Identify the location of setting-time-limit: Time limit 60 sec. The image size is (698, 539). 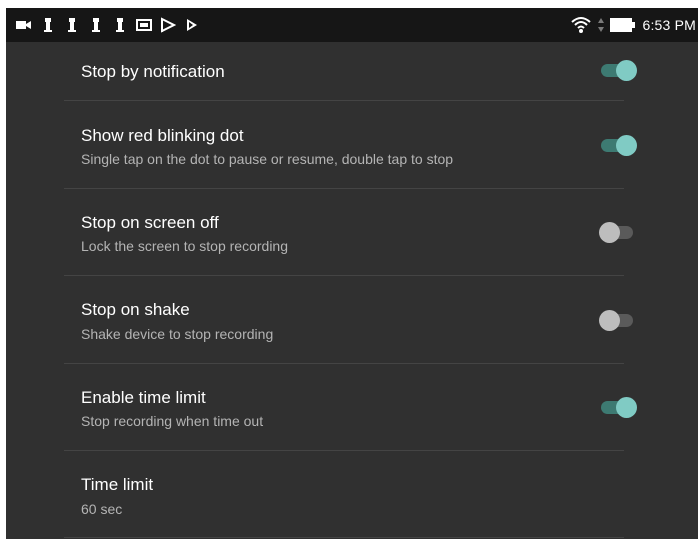
(344, 494).